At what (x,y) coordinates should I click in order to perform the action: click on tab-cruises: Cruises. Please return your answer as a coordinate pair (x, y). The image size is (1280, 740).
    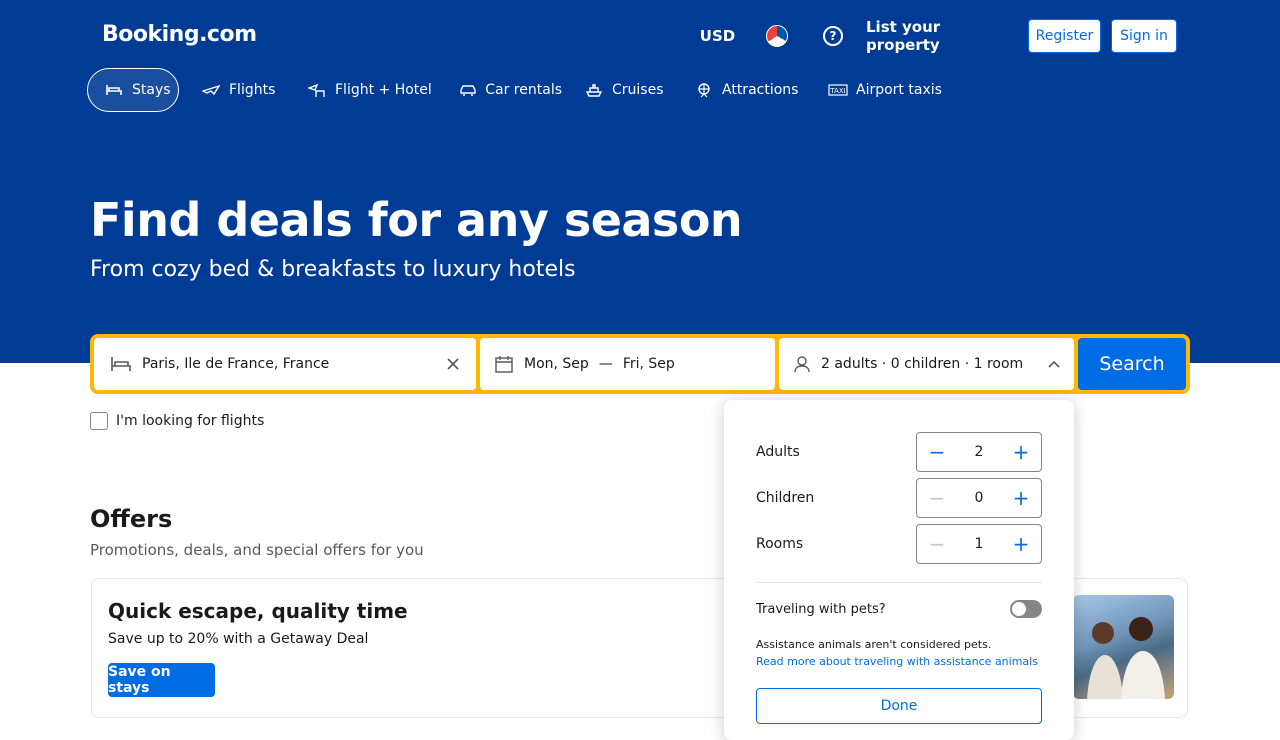
    Looking at the image, I should click on (620, 90).